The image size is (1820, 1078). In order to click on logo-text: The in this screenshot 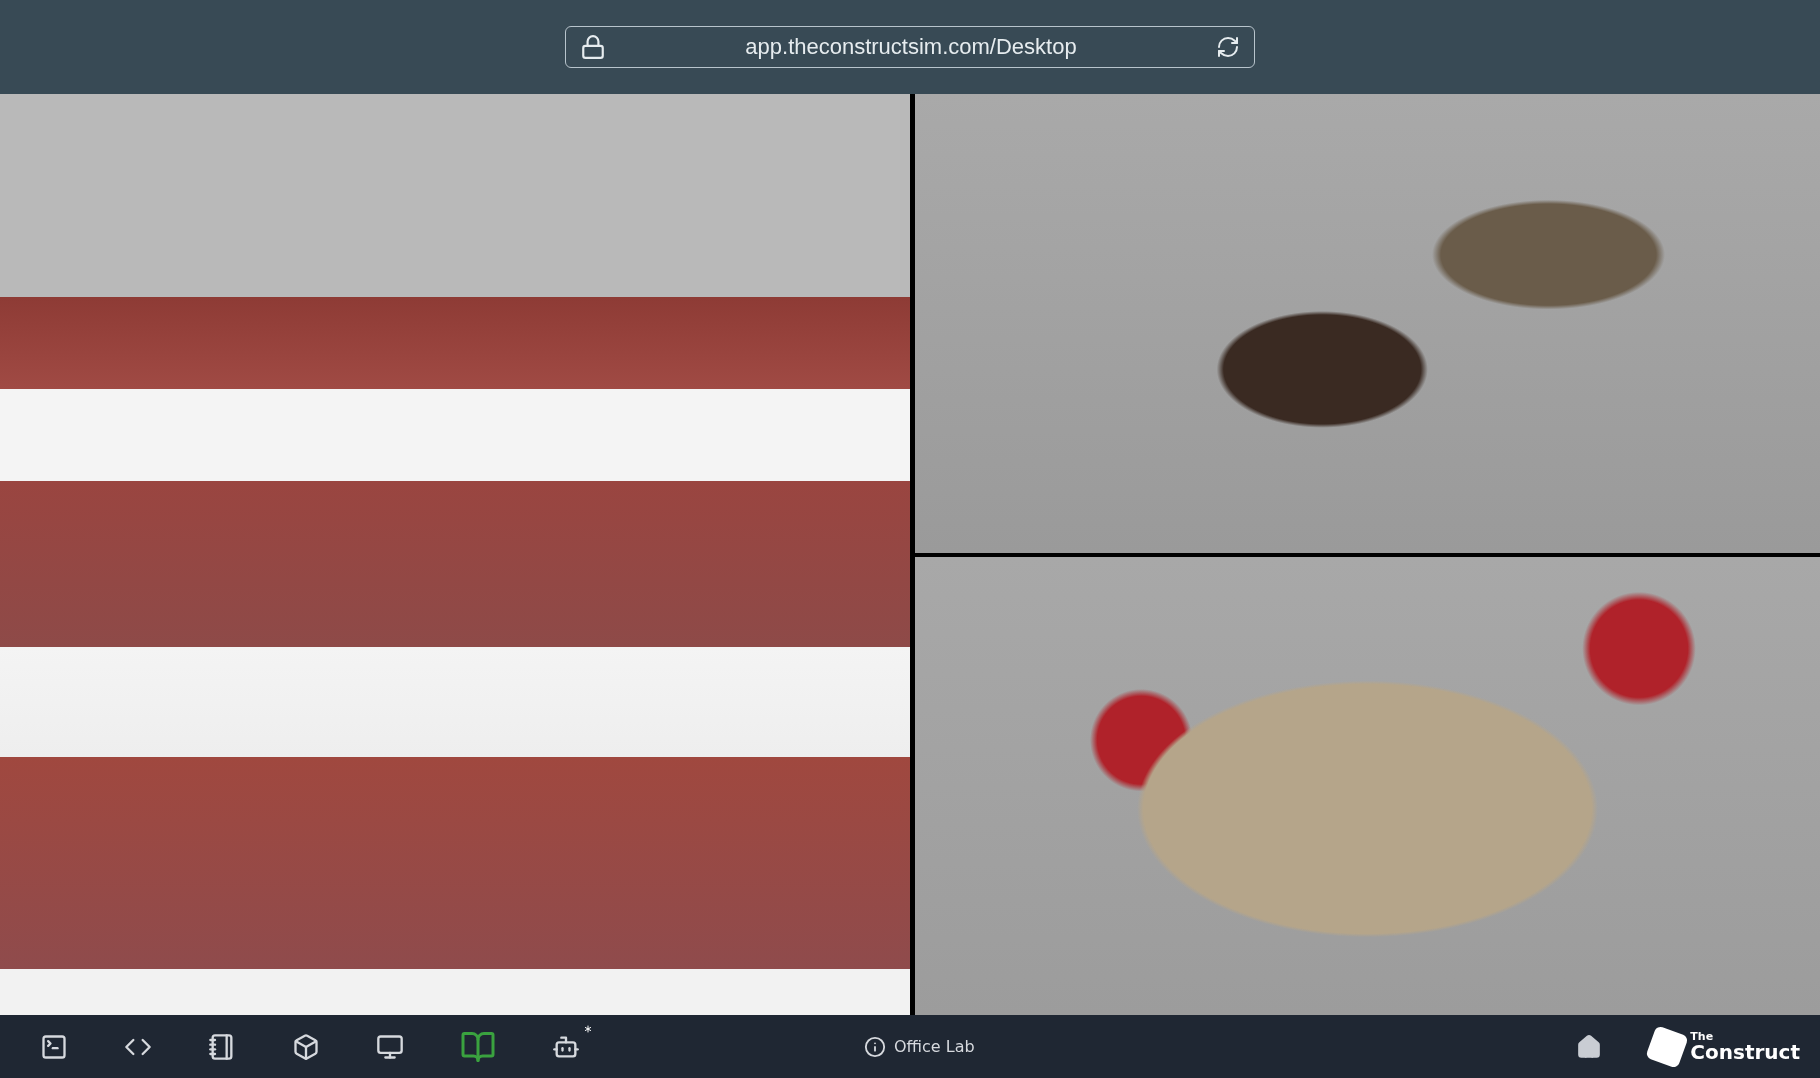, I will do `click(1702, 1036)`.